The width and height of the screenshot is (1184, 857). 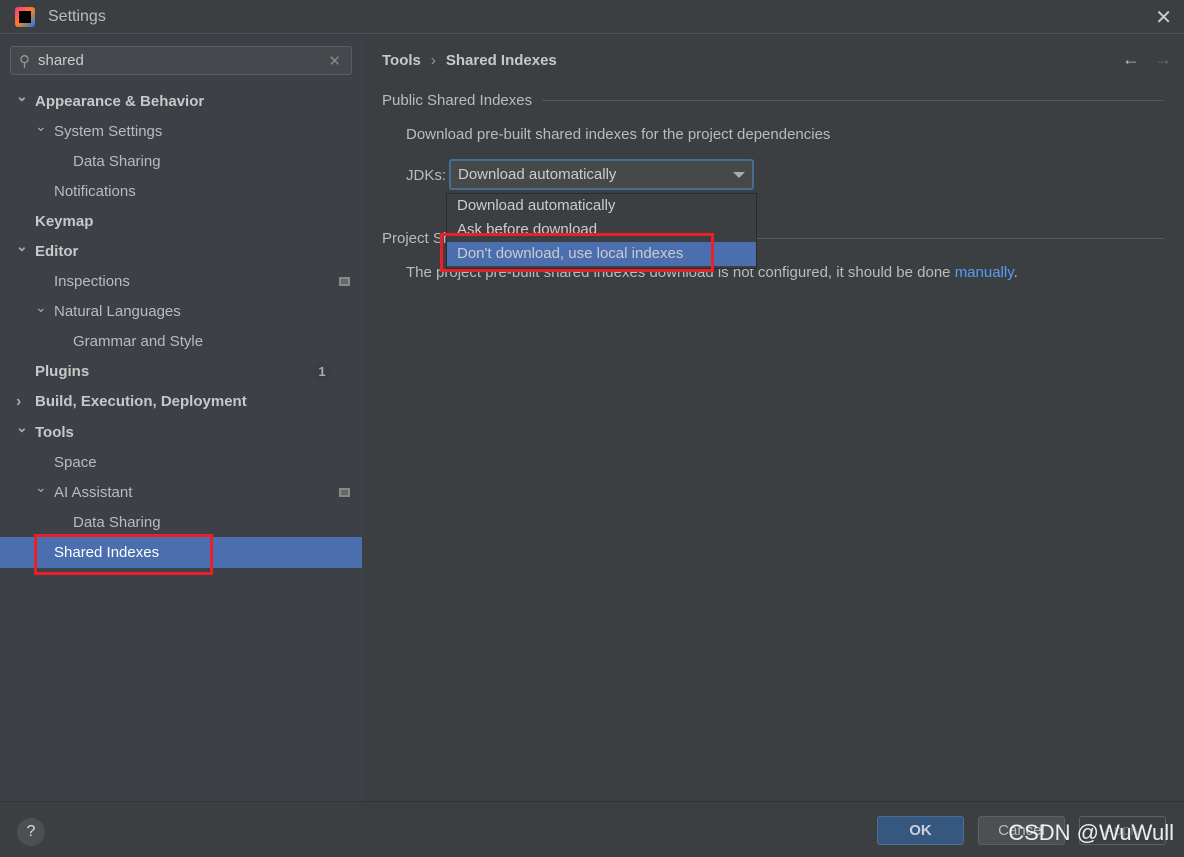 What do you see at coordinates (739, 175) in the screenshot?
I see `chevron-down-icon` at bounding box center [739, 175].